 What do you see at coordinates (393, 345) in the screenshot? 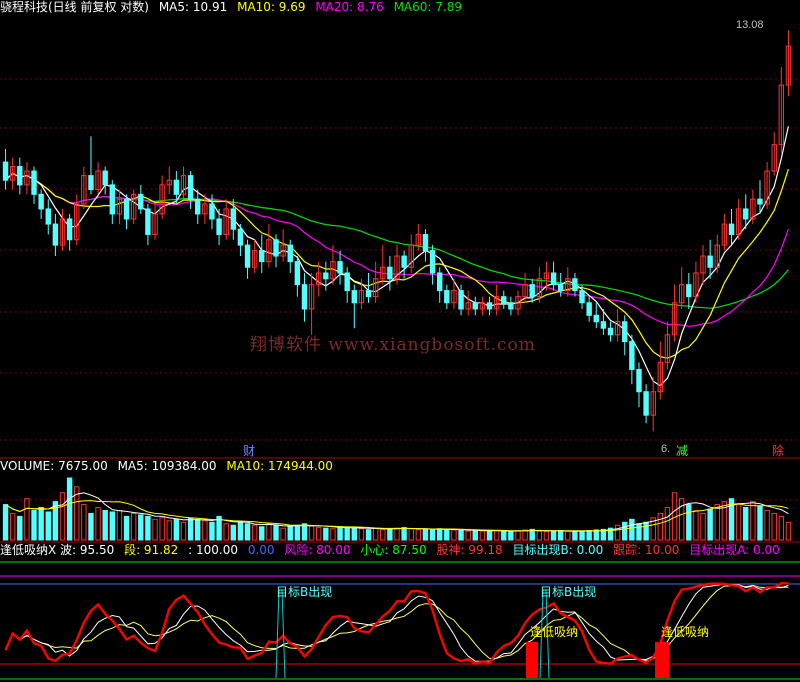
I see `watermark: 翔博软件 www.xiangbosoft.com` at bounding box center [393, 345].